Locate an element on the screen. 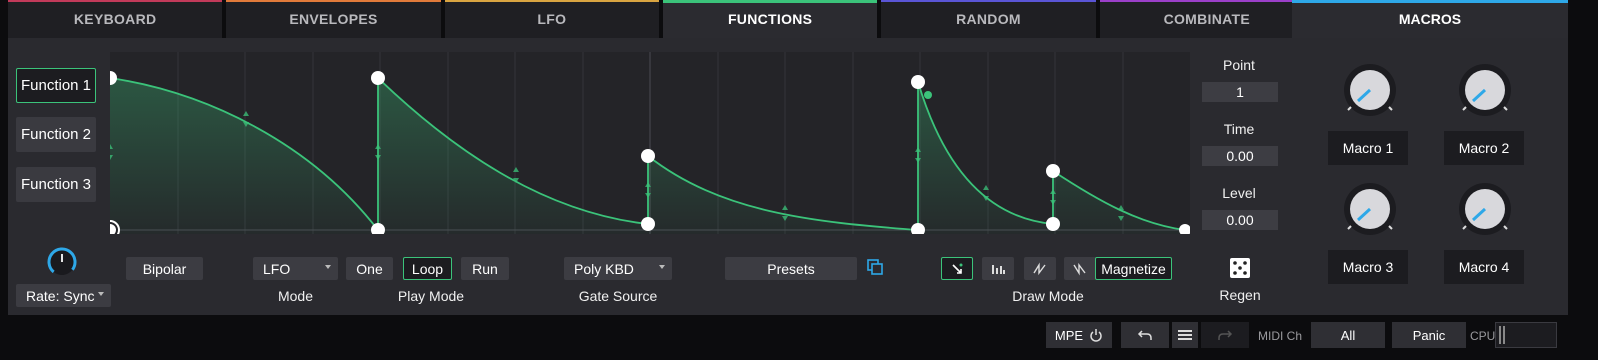 The image size is (1598, 360). tab-keyboard: KEYBOARD is located at coordinates (115, 19).